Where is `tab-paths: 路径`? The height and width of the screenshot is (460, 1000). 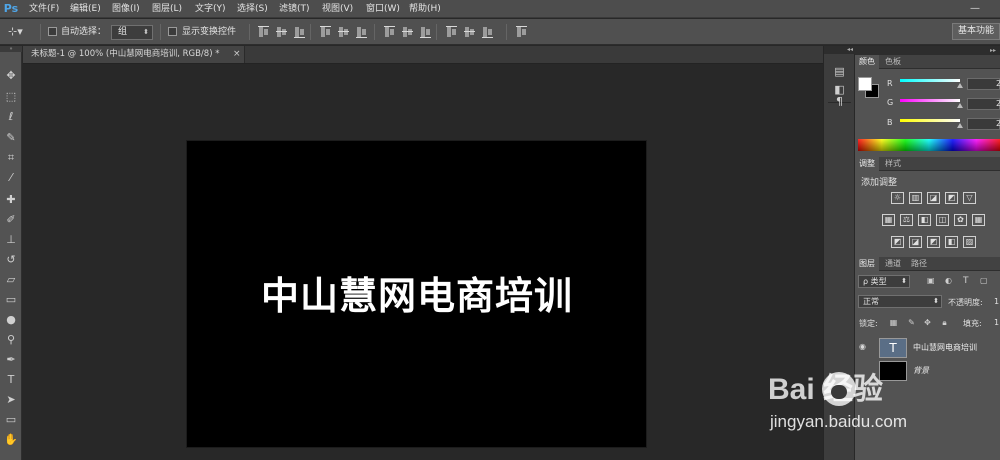 tab-paths: 路径 is located at coordinates (919, 264).